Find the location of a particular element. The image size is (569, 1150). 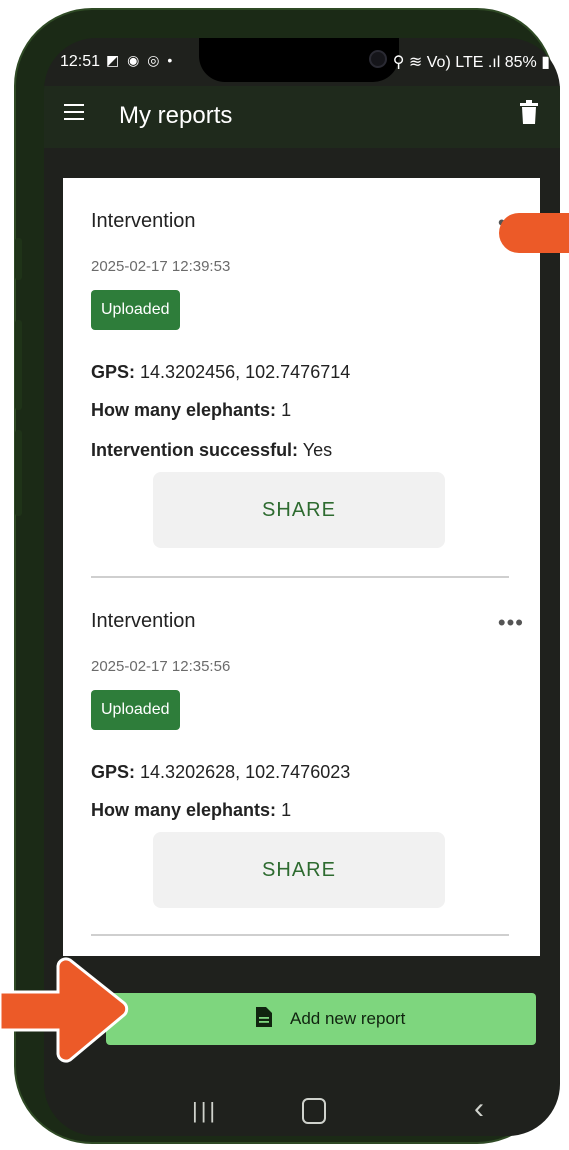

trash-icon is located at coordinates (529, 112).